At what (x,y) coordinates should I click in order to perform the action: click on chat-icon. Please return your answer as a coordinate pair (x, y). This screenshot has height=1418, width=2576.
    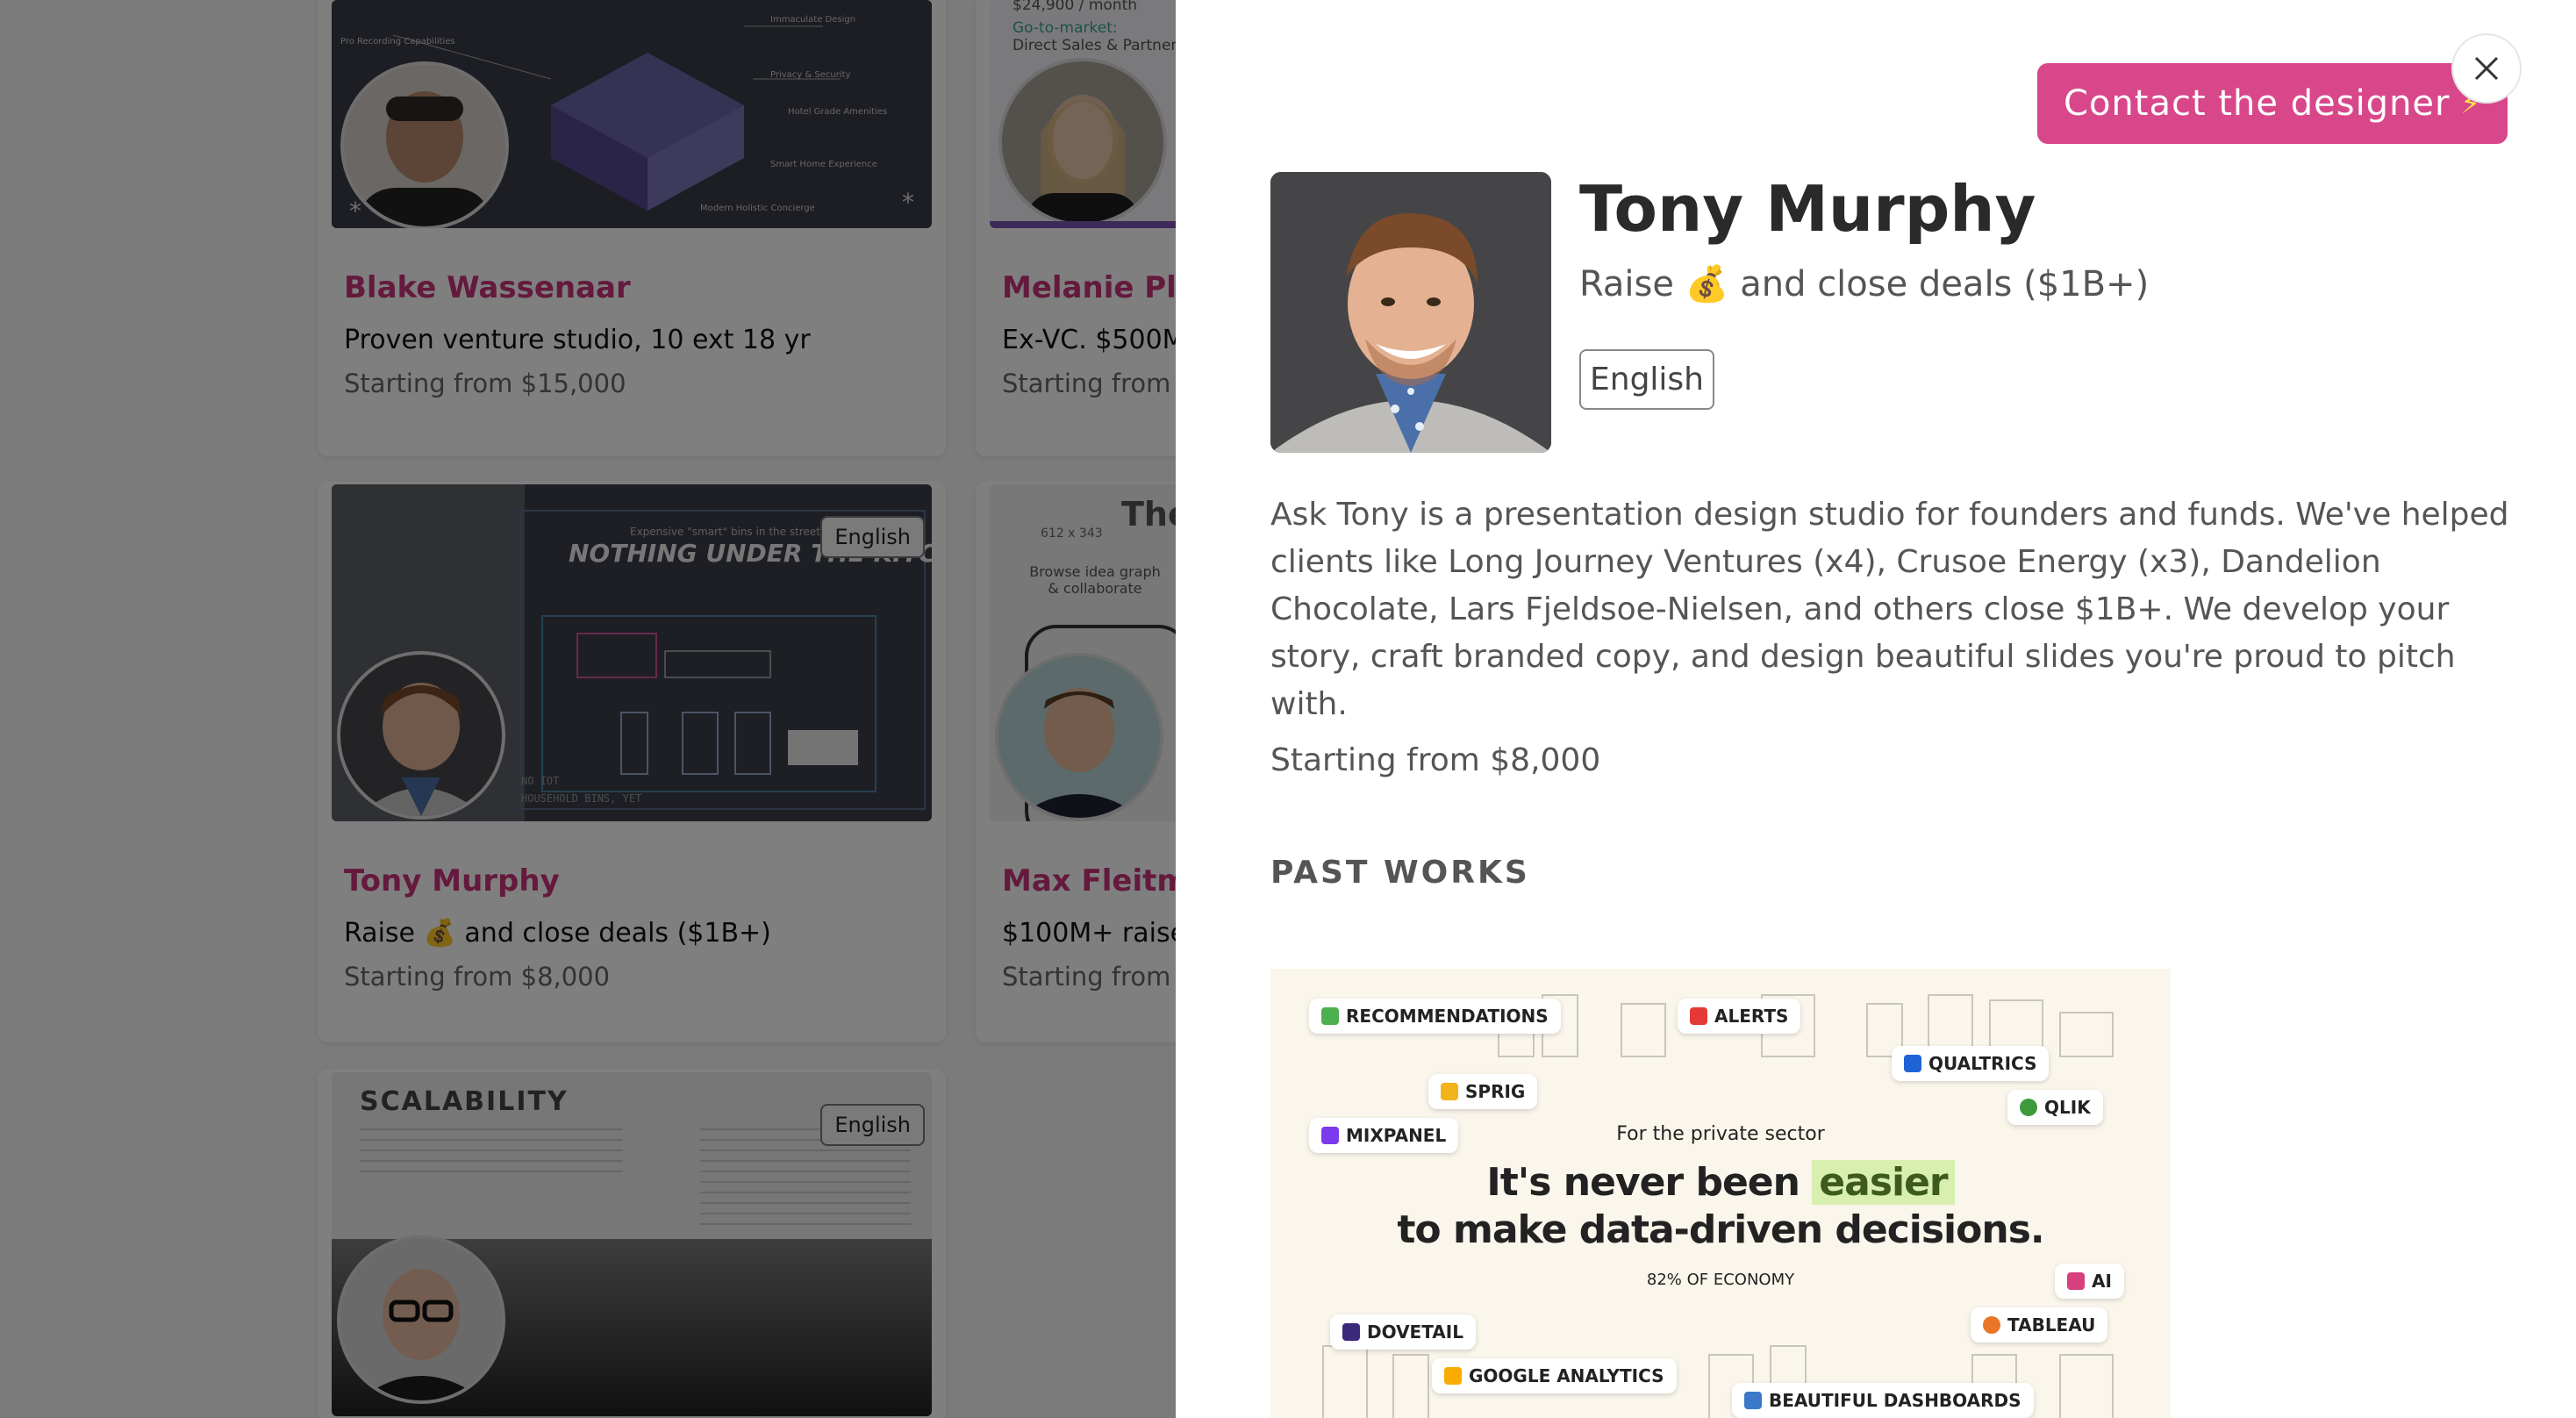
    Looking at the image, I should click on (1330, 1016).